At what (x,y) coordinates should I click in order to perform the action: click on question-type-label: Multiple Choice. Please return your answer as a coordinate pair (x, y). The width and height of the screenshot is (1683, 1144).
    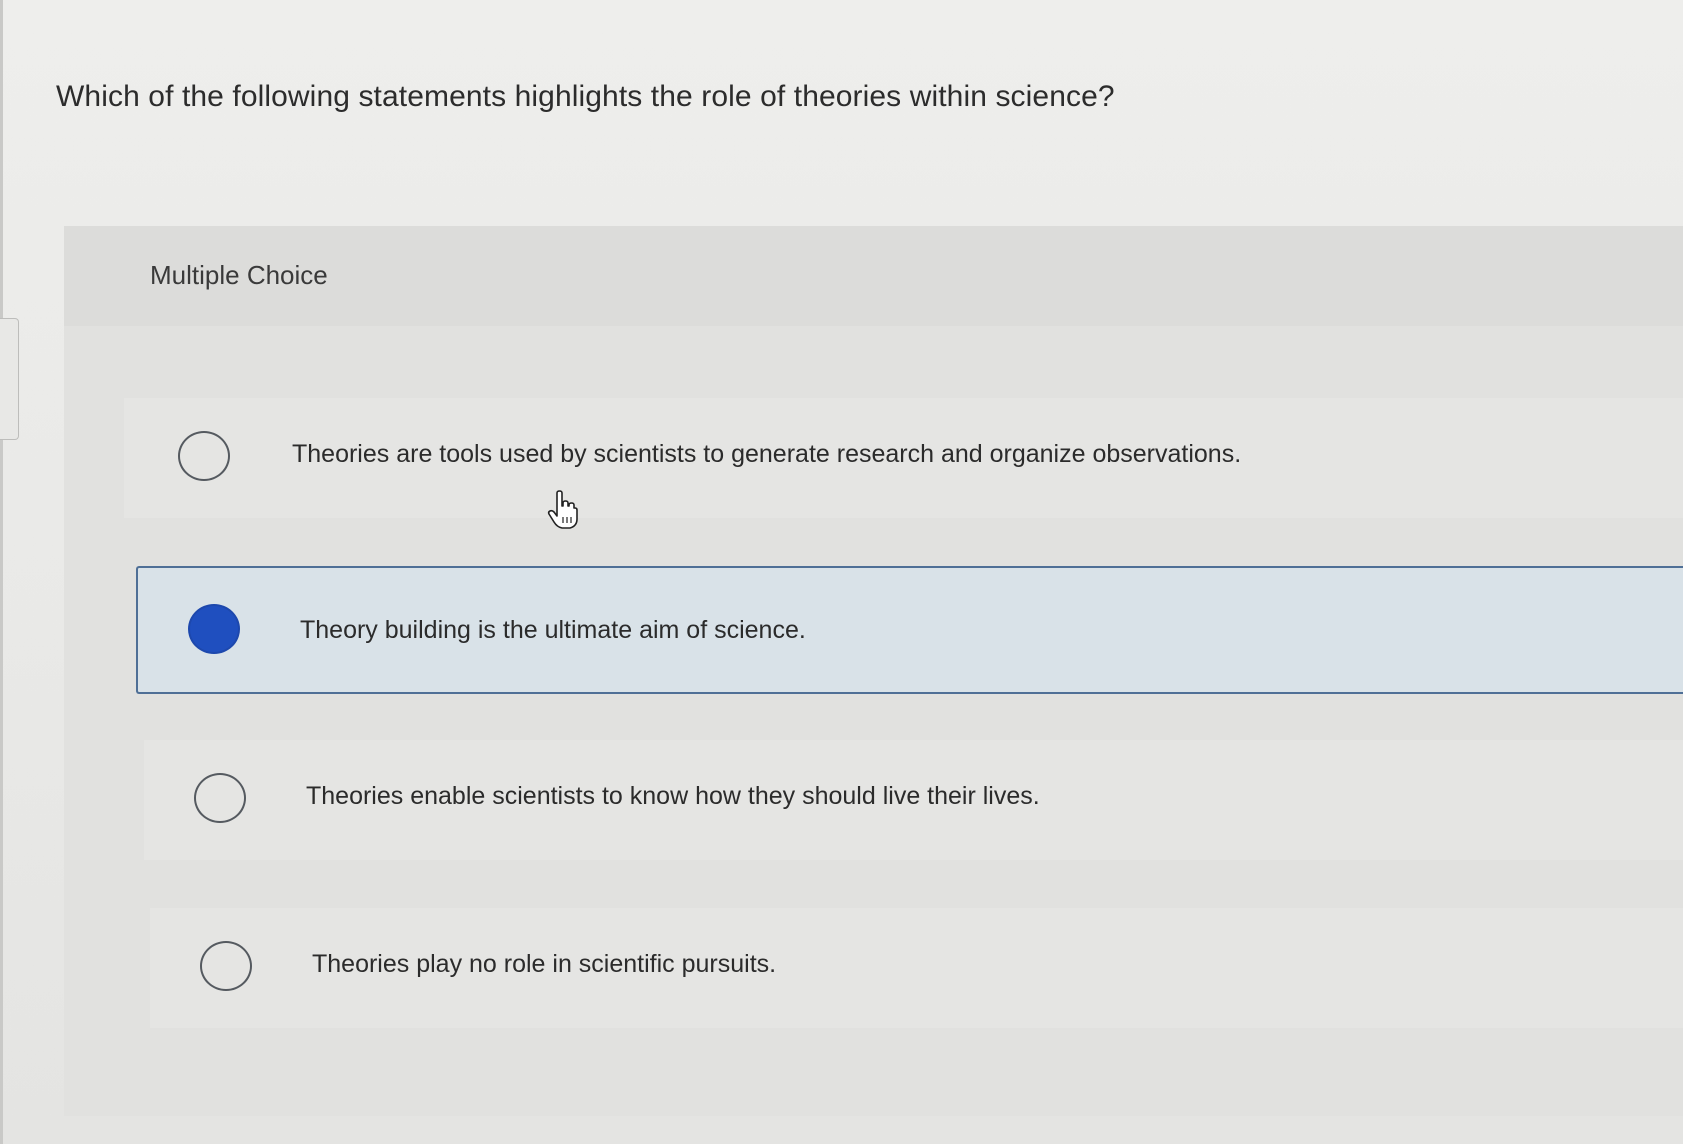
    Looking at the image, I should click on (239, 275).